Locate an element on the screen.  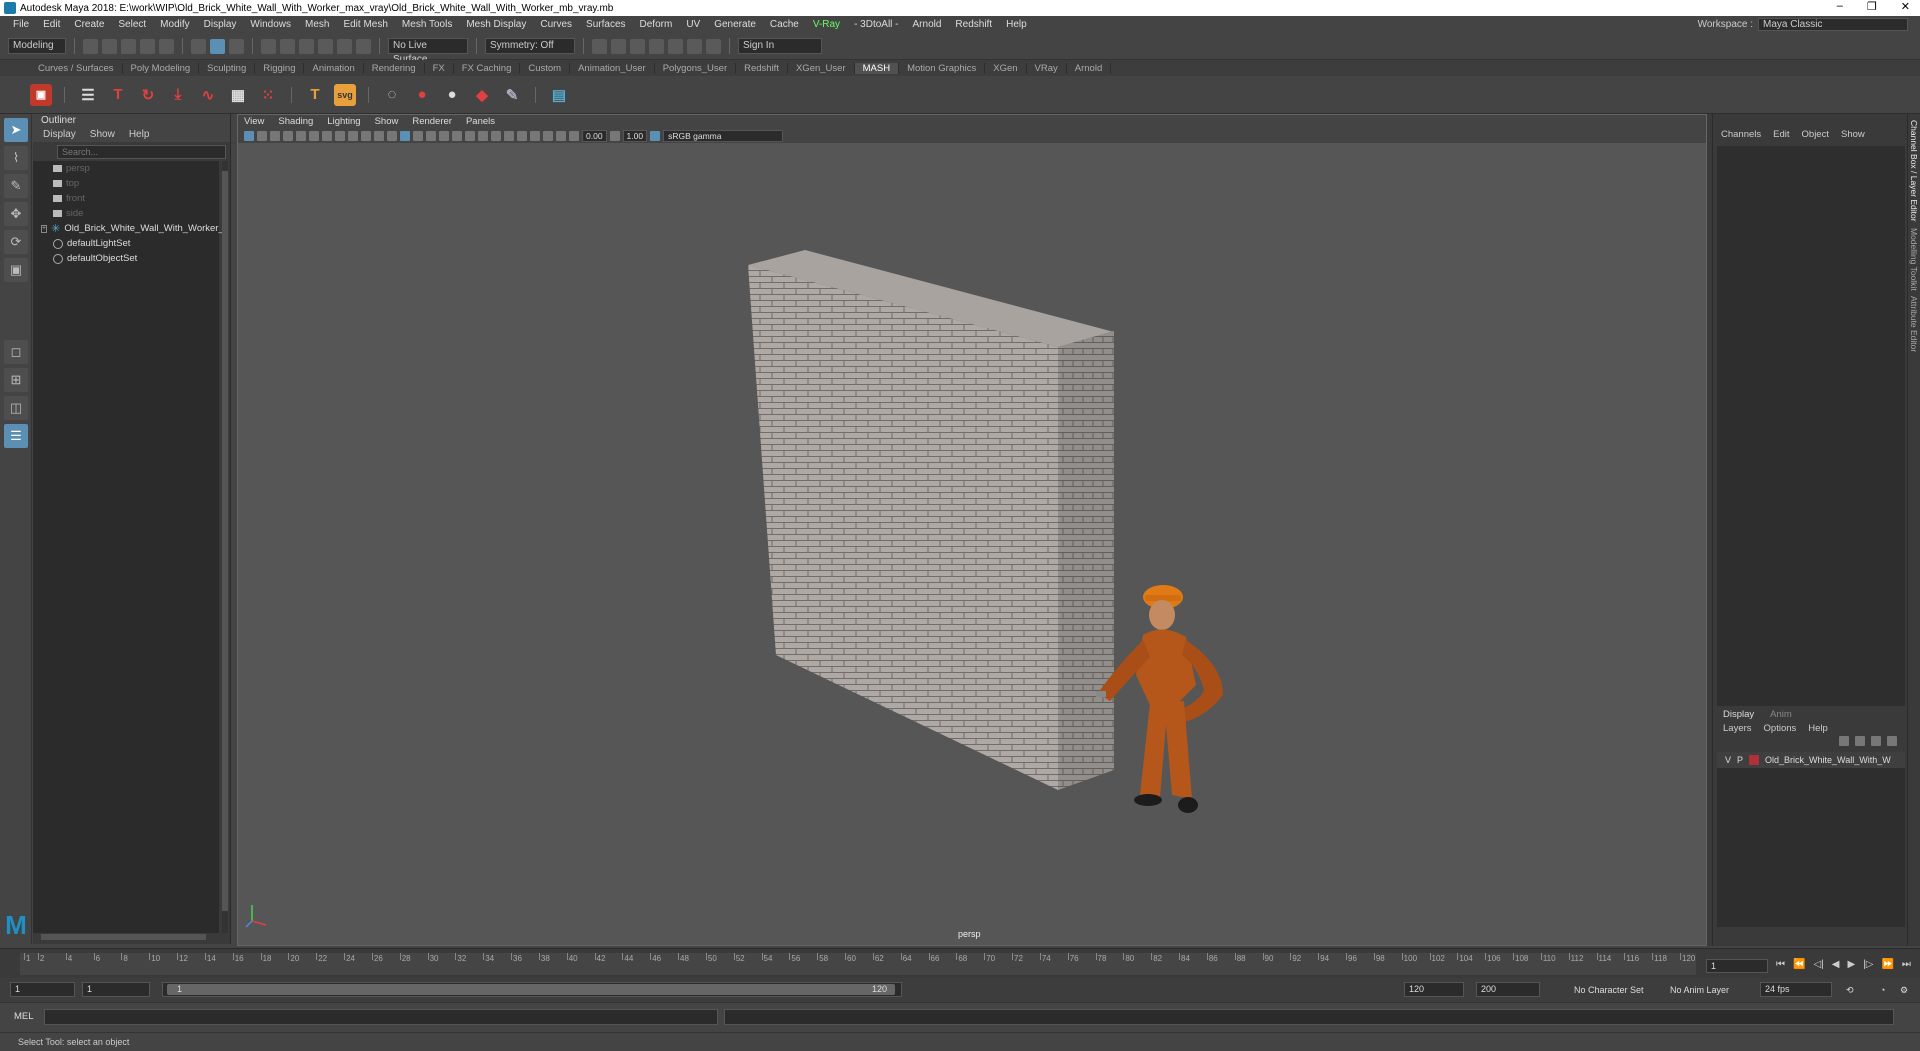
lights-icon is located at coordinates (444, 135).